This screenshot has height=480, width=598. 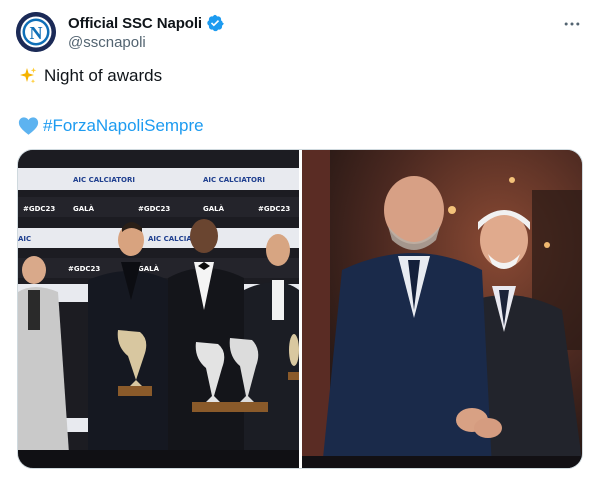 I want to click on author-avatar: N, so click(x=36, y=32).